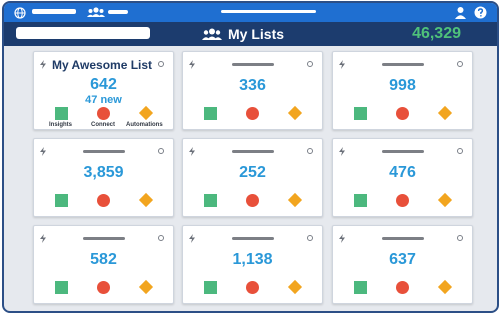 This screenshot has height=316, width=501. What do you see at coordinates (103, 125) in the screenshot?
I see `connect-label: Connect` at bounding box center [103, 125].